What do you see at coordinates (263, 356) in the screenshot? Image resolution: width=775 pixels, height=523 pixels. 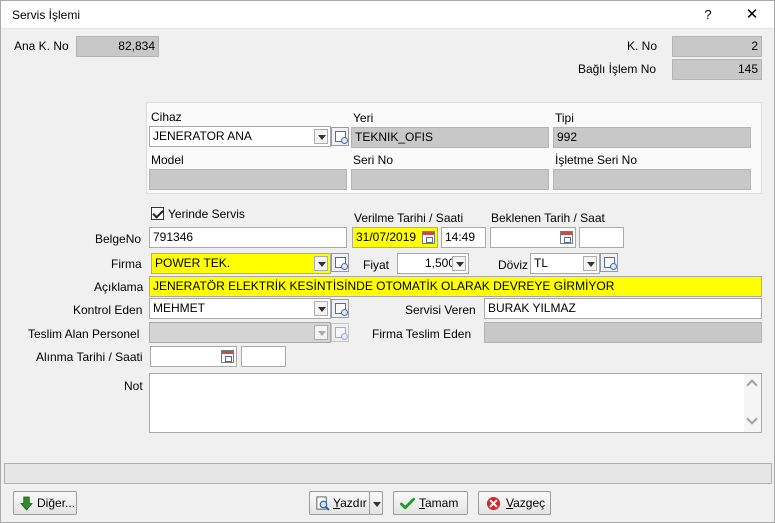 I see `alinma-time-input` at bounding box center [263, 356].